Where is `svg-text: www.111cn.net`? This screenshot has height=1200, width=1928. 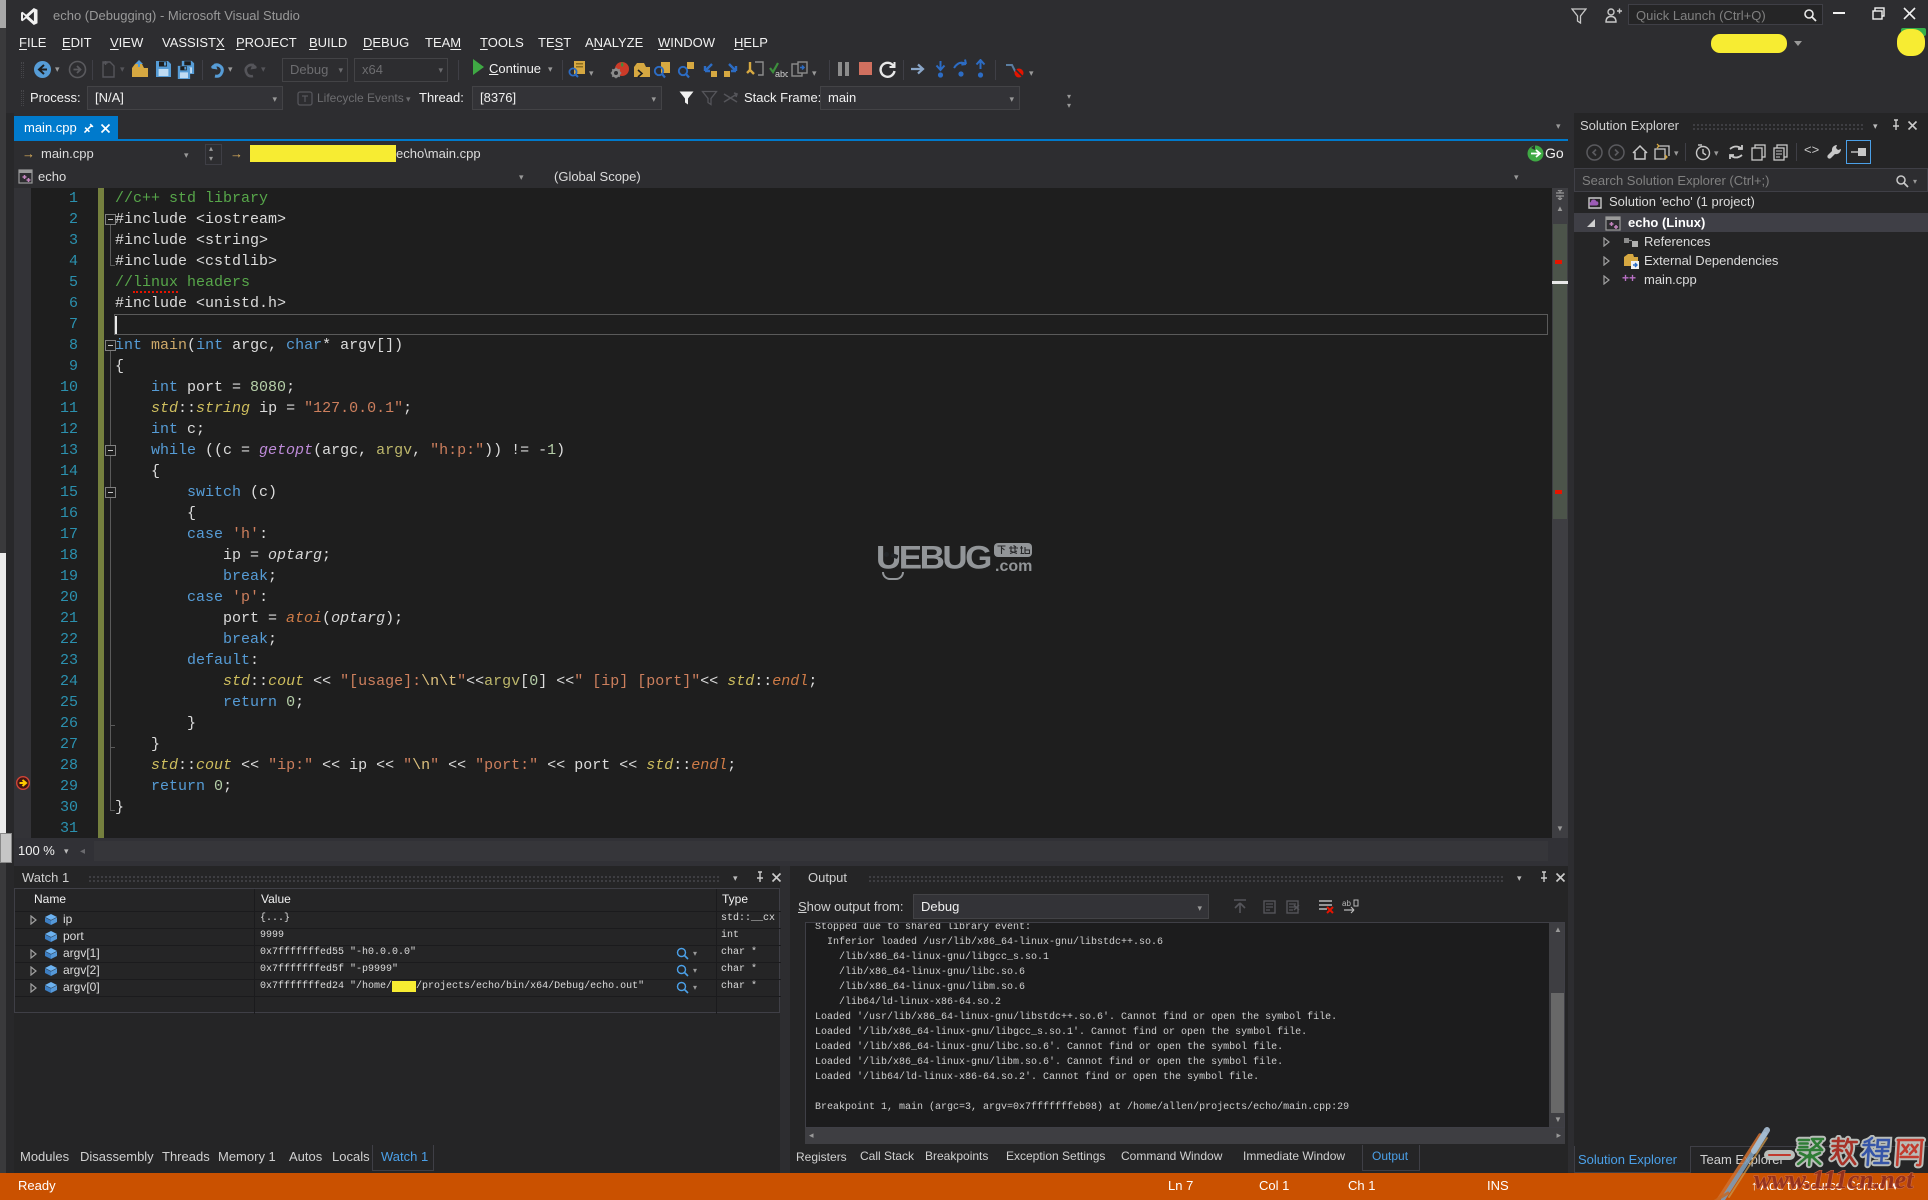
svg-text: www.111cn.net is located at coordinates (1834, 1182).